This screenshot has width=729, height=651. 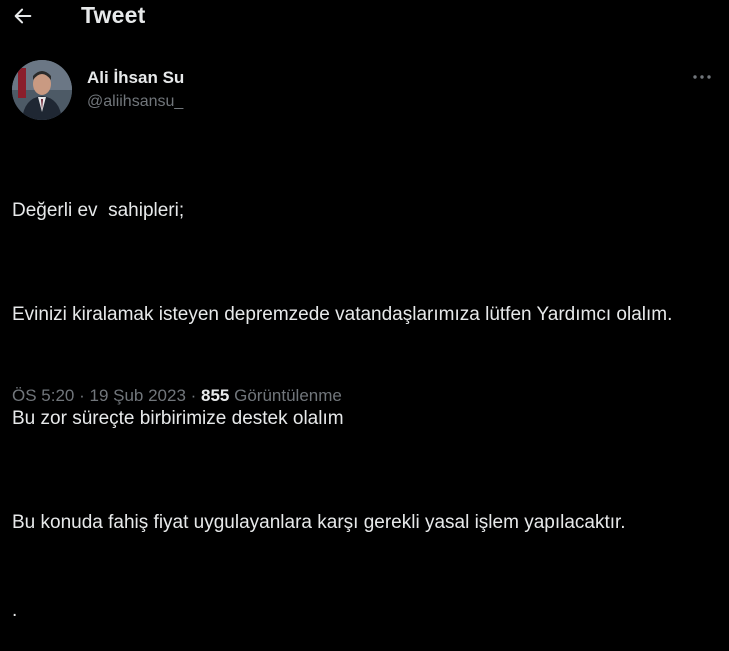 What do you see at coordinates (113, 15) in the screenshot?
I see `page-title: Tweet` at bounding box center [113, 15].